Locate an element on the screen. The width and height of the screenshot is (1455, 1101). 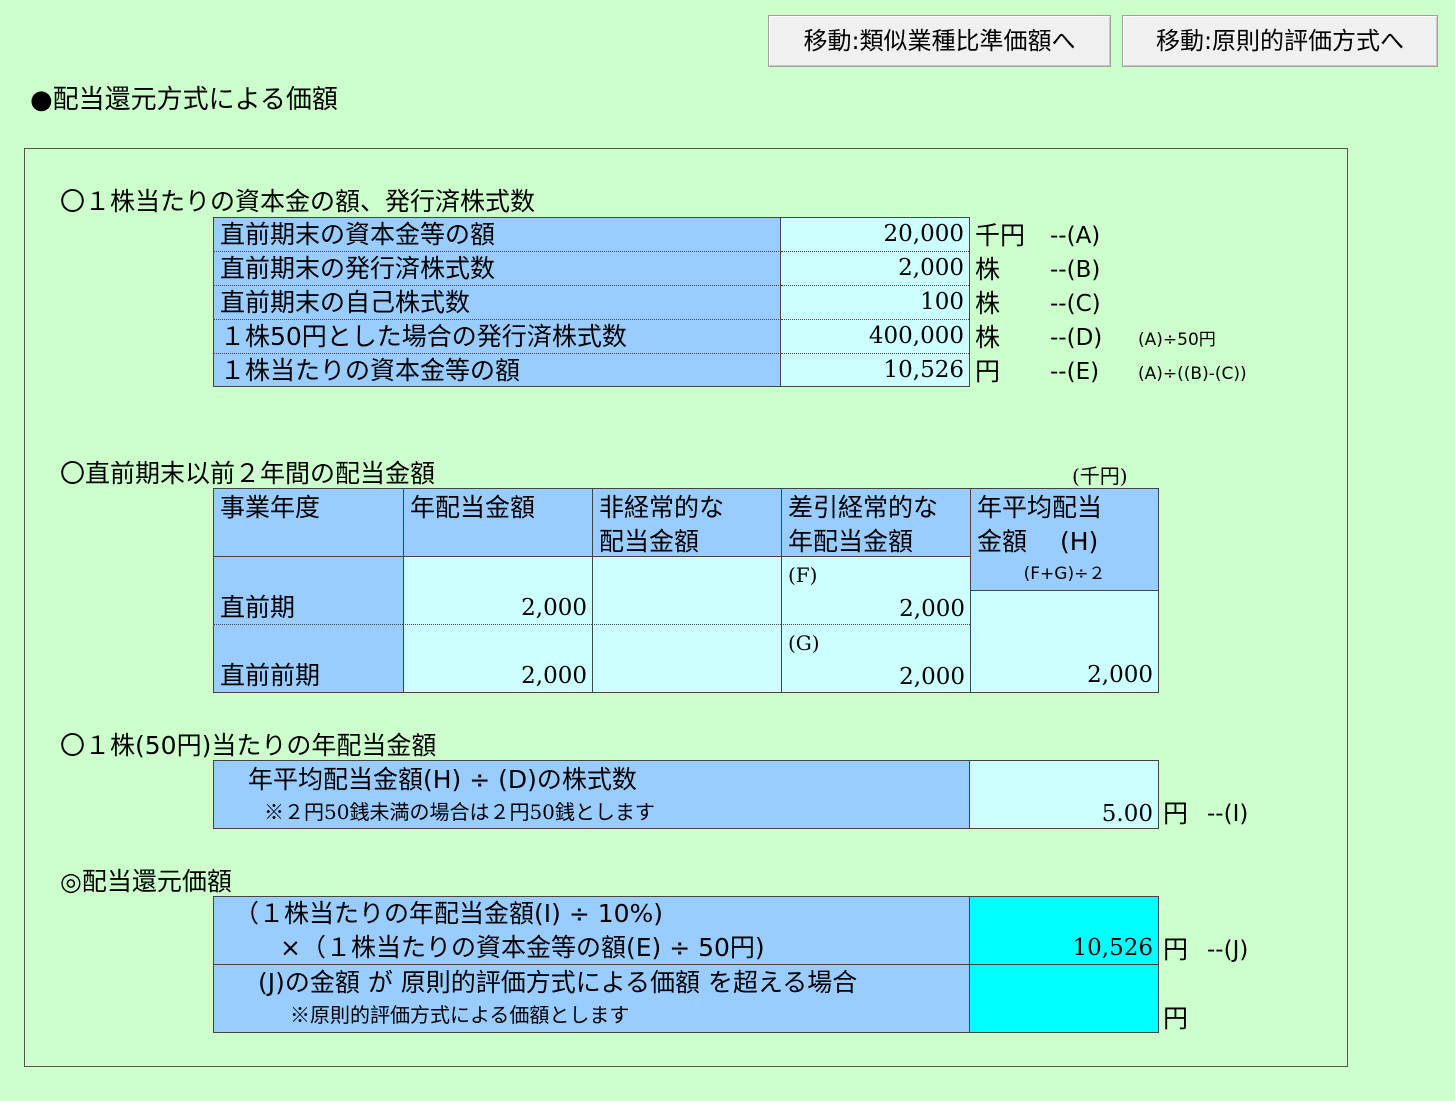
capital-row-d-value: 400,000 is located at coordinates (875, 337).